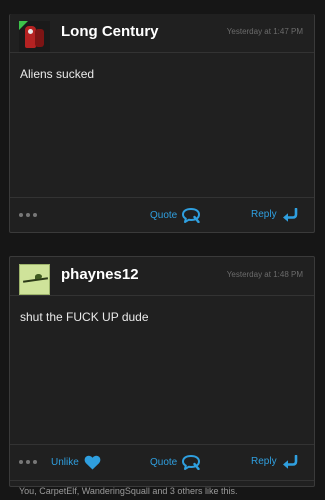 This screenshot has height=500, width=325. I want to click on post-body-text: shut the FUCK UP dude, so click(84, 317).